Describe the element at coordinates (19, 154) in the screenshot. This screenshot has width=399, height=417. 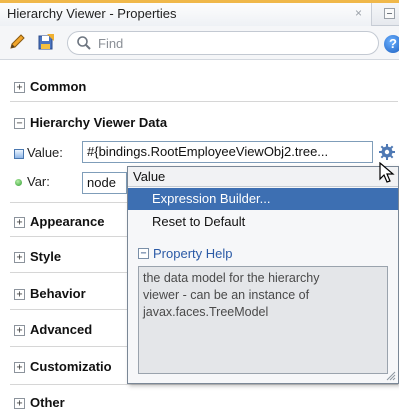
I see `required-property-icon` at that location.